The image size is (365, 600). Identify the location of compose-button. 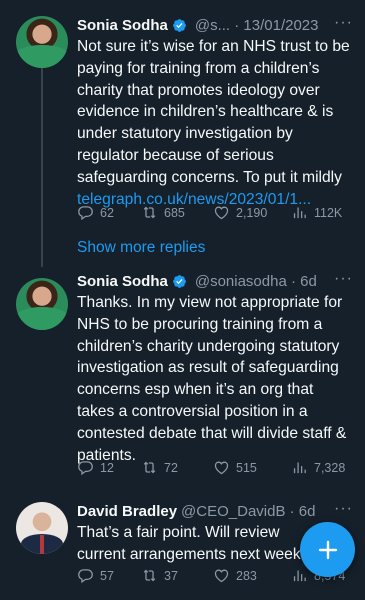
(327, 549).